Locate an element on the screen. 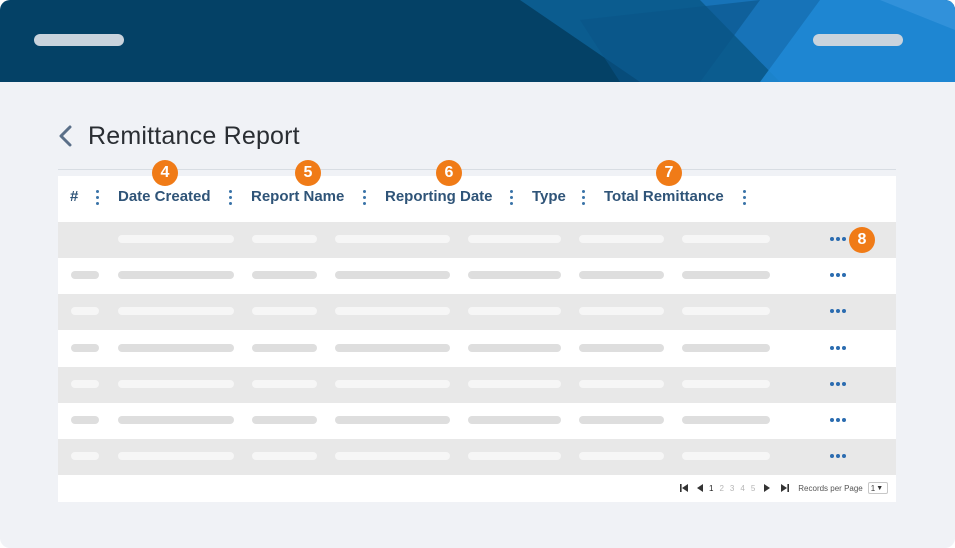 The image size is (955, 548). page-number: 3 is located at coordinates (732, 488).